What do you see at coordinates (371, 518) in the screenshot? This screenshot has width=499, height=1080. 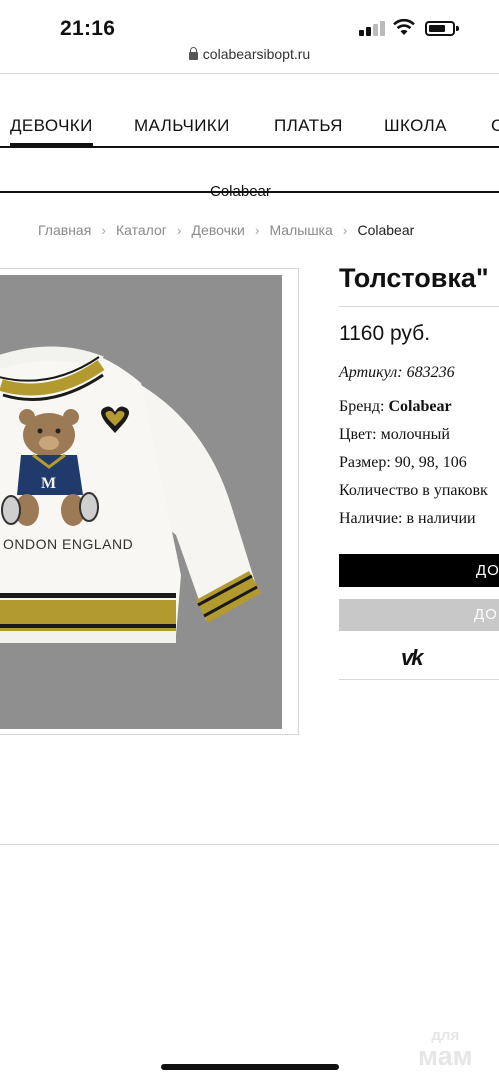 I see `availability-label: Наличие:` at bounding box center [371, 518].